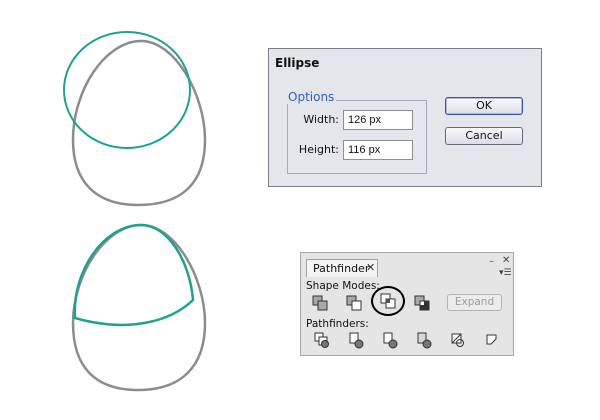 The width and height of the screenshot is (600, 420). I want to click on minus-back-icon, so click(492, 340).